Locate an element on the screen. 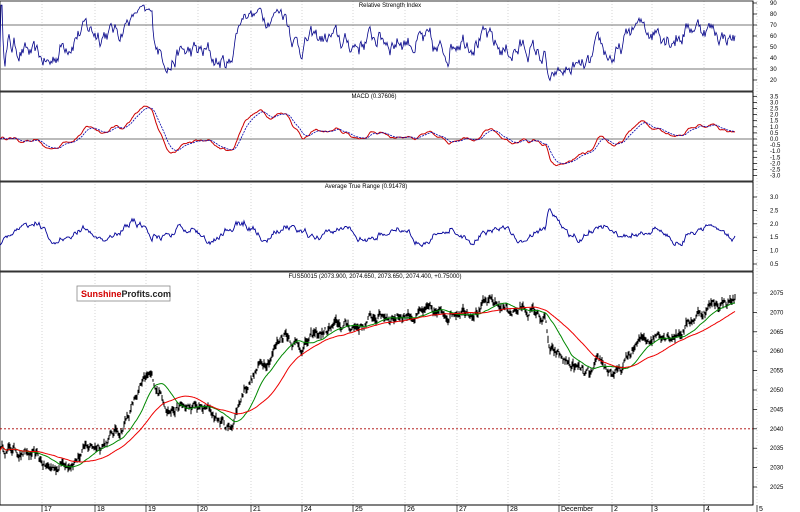 The height and width of the screenshot is (512, 800). y-tick-label: -1.0 is located at coordinates (775, 152).